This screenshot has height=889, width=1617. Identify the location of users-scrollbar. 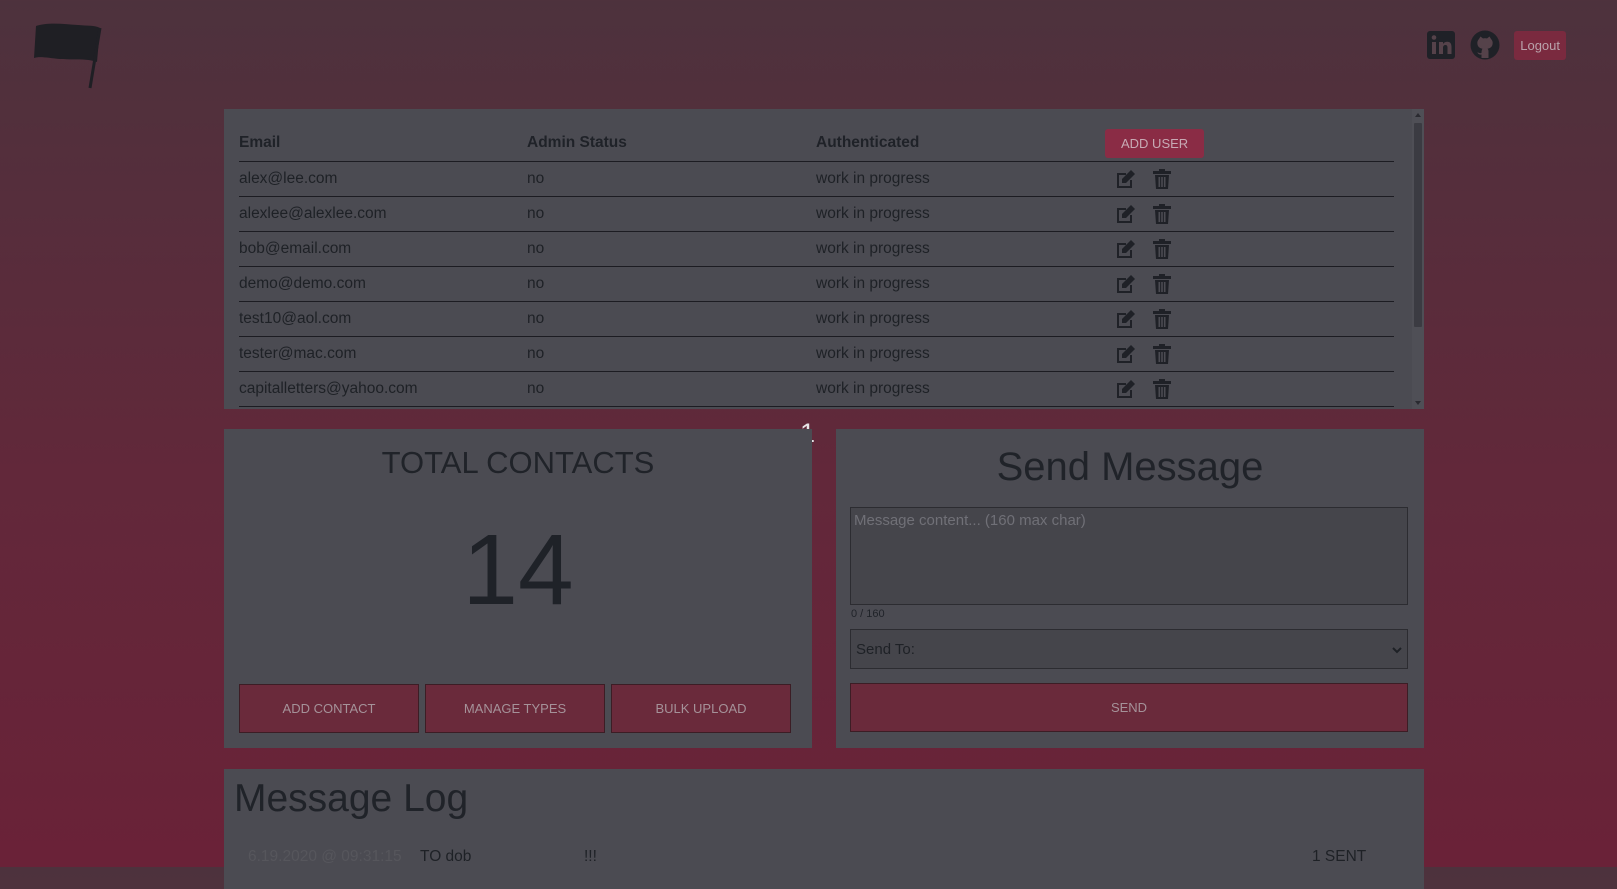
(1418, 259).